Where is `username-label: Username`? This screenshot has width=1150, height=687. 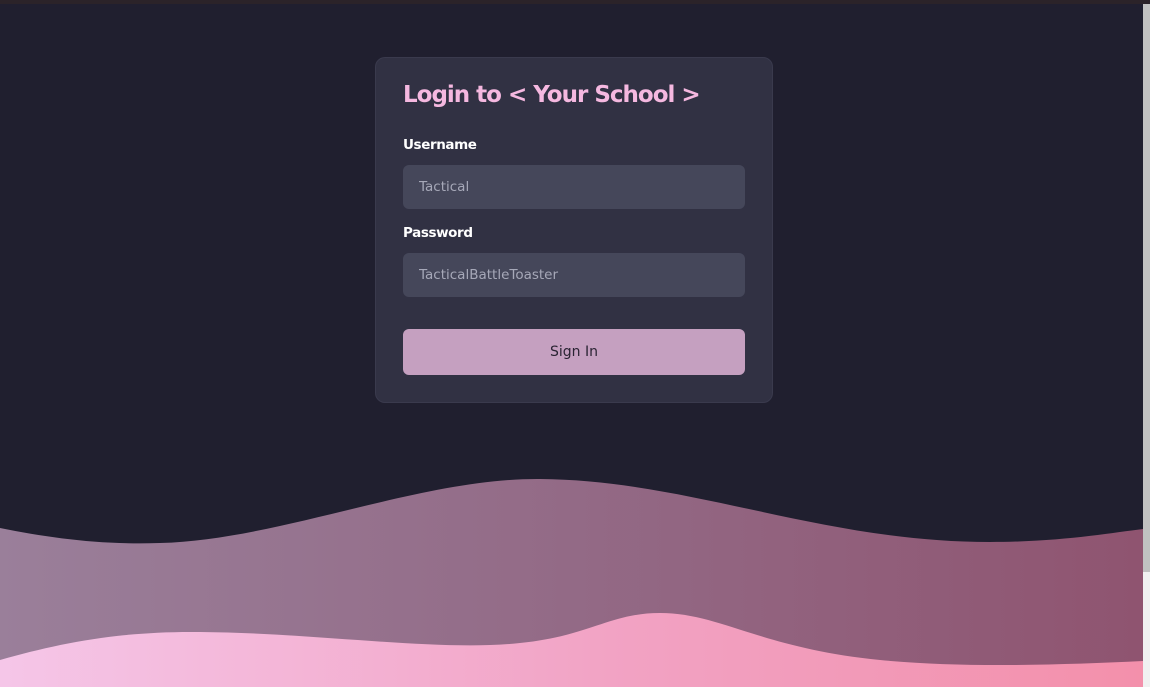
username-label: Username is located at coordinates (440, 145).